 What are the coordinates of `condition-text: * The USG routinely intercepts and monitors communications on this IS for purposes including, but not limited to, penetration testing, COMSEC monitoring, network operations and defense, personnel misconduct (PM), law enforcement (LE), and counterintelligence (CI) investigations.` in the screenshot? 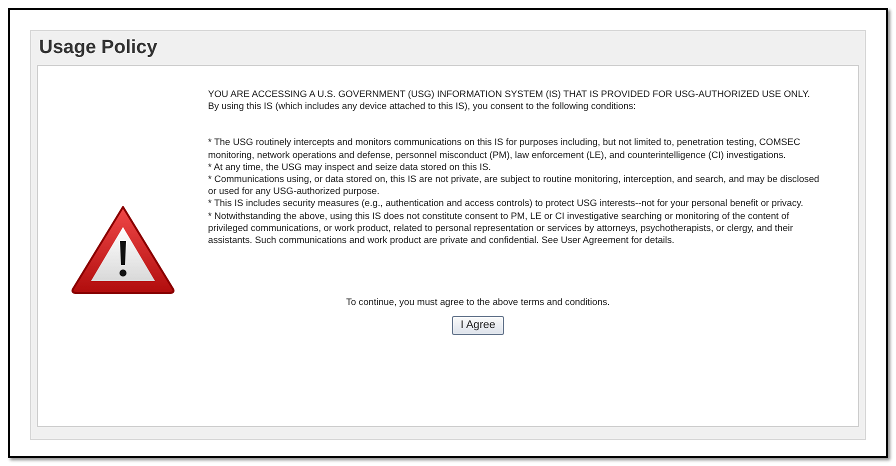 It's located at (505, 148).